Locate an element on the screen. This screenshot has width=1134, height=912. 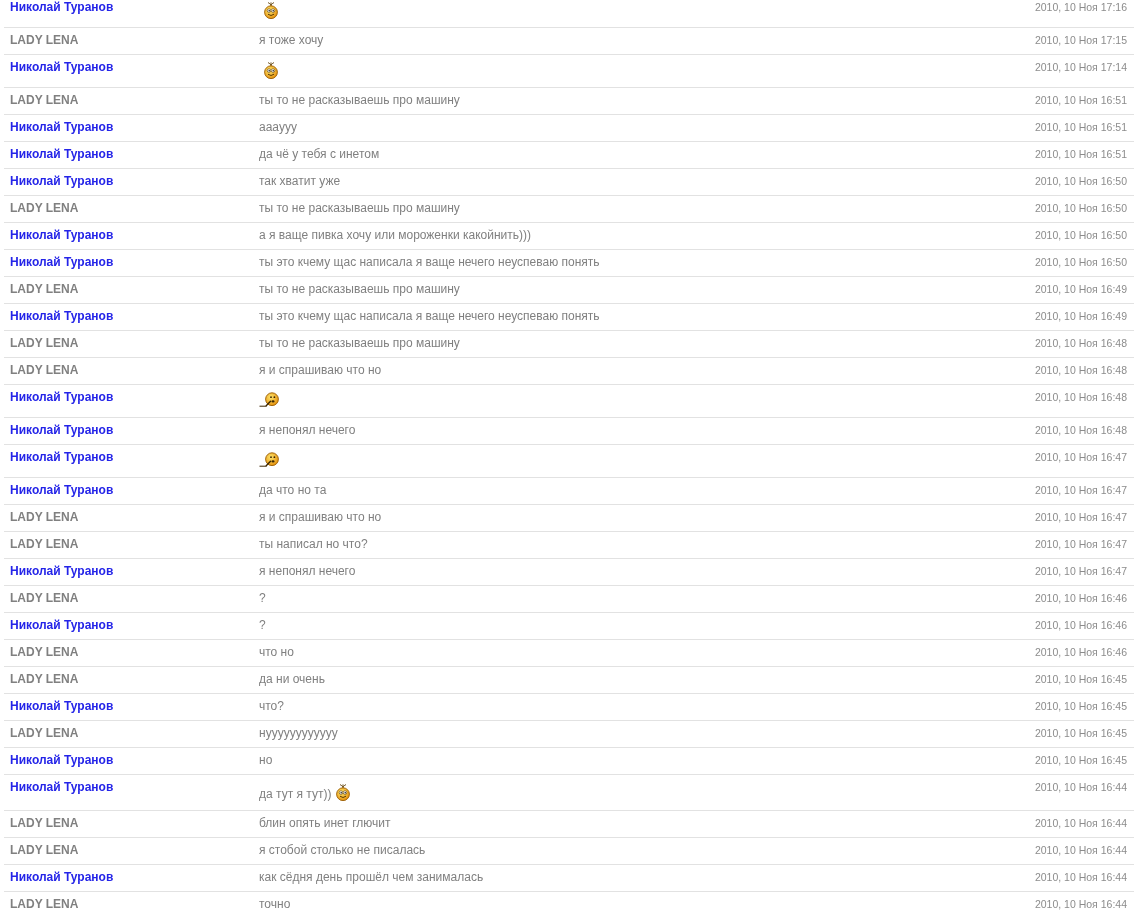
message-text: да чё у тебя с инетом is located at coordinates (319, 154).